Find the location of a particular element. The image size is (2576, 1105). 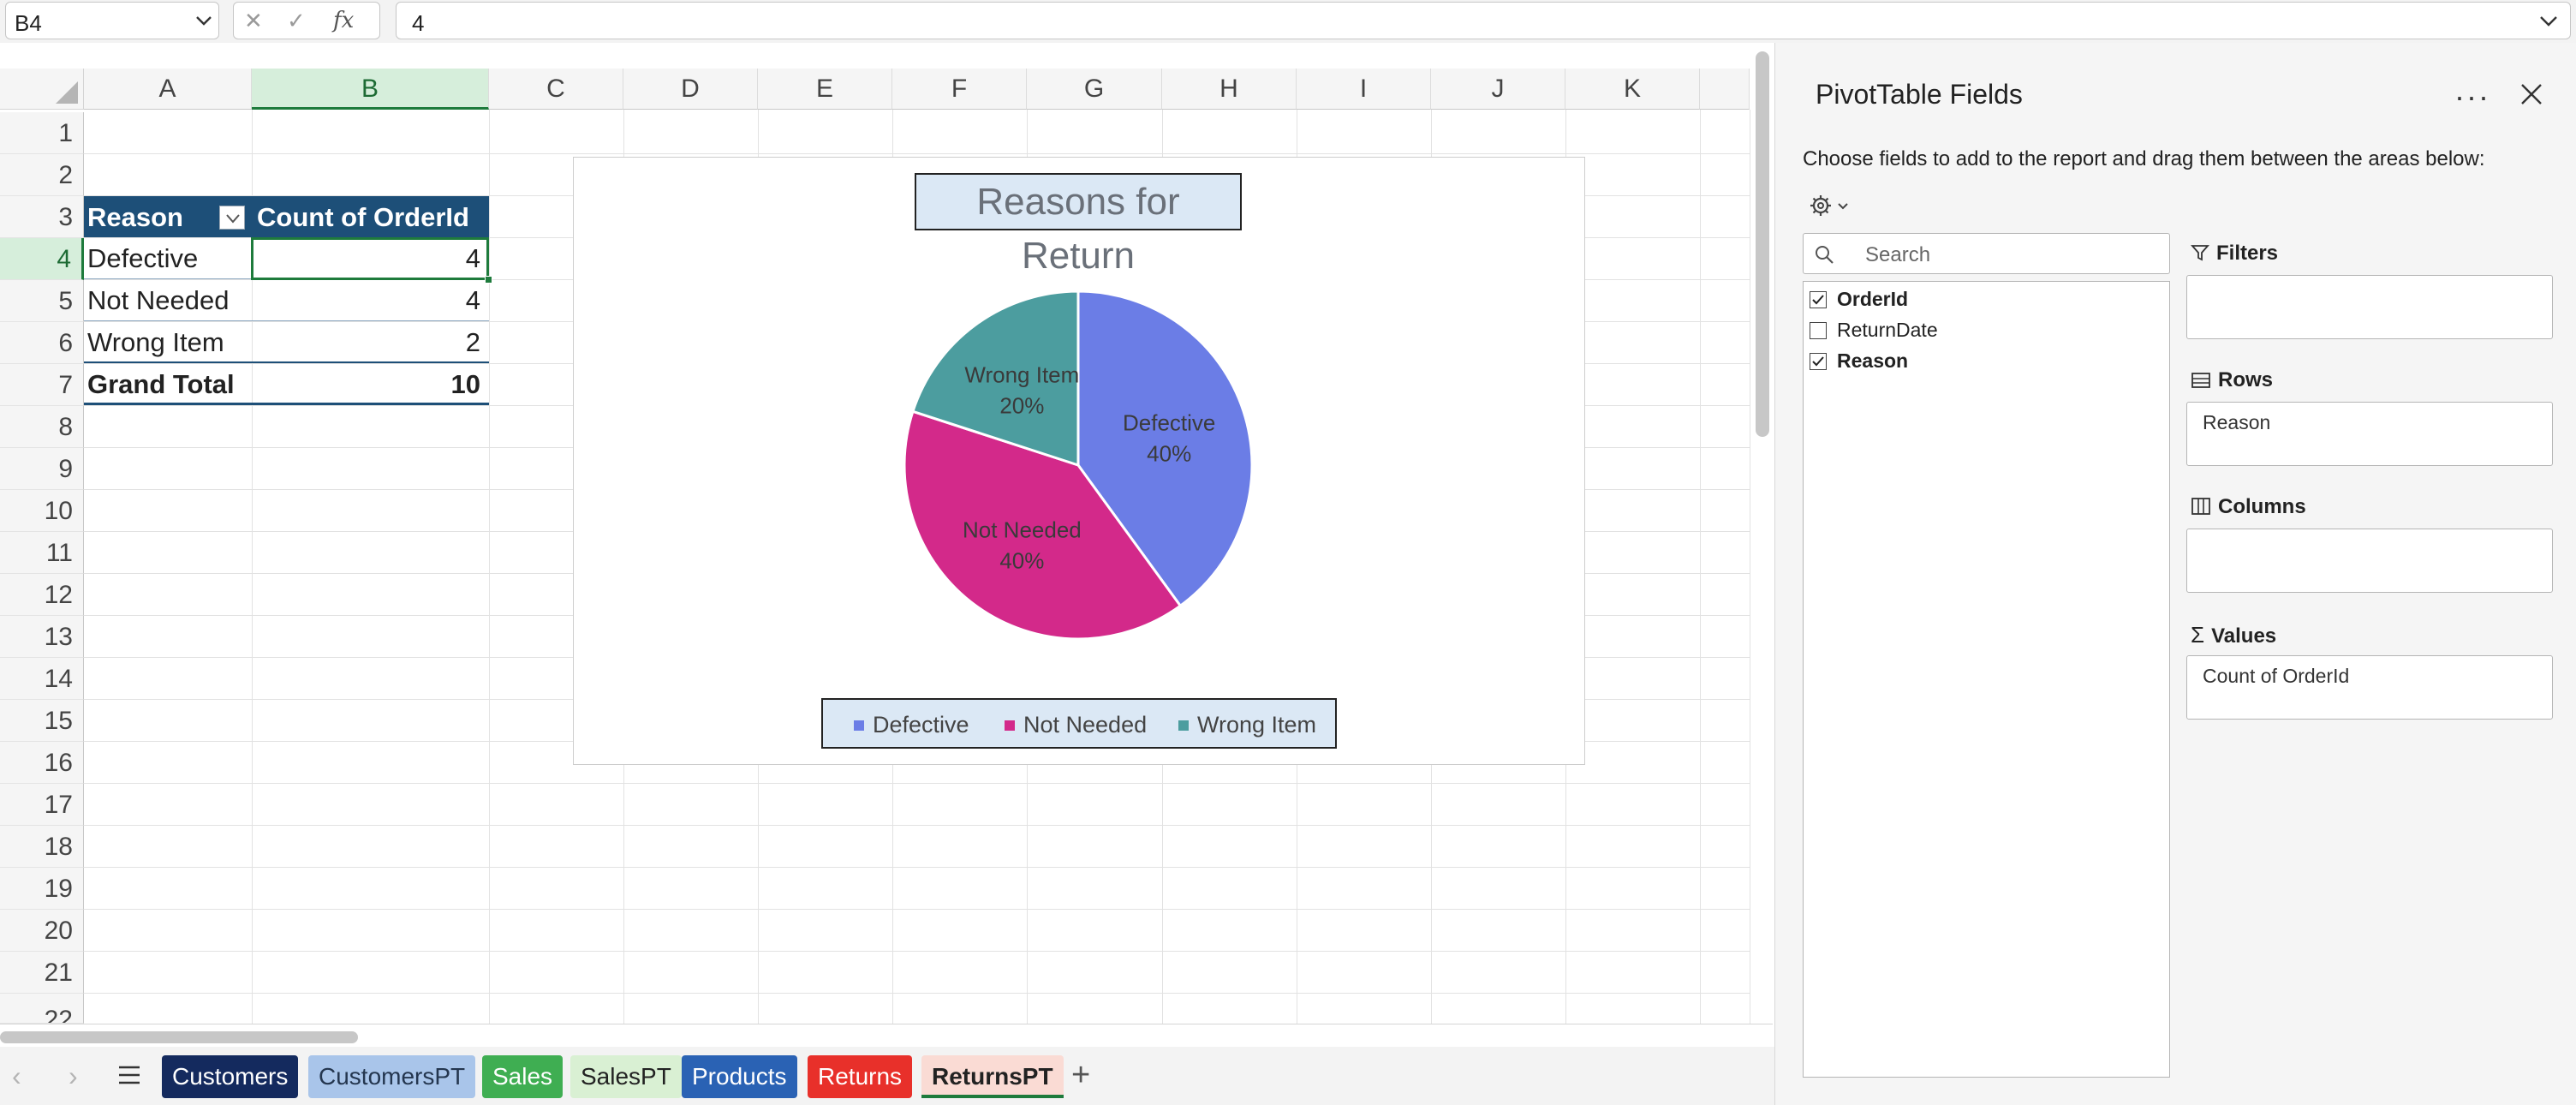

row-header-20: 20 is located at coordinates (42, 931).